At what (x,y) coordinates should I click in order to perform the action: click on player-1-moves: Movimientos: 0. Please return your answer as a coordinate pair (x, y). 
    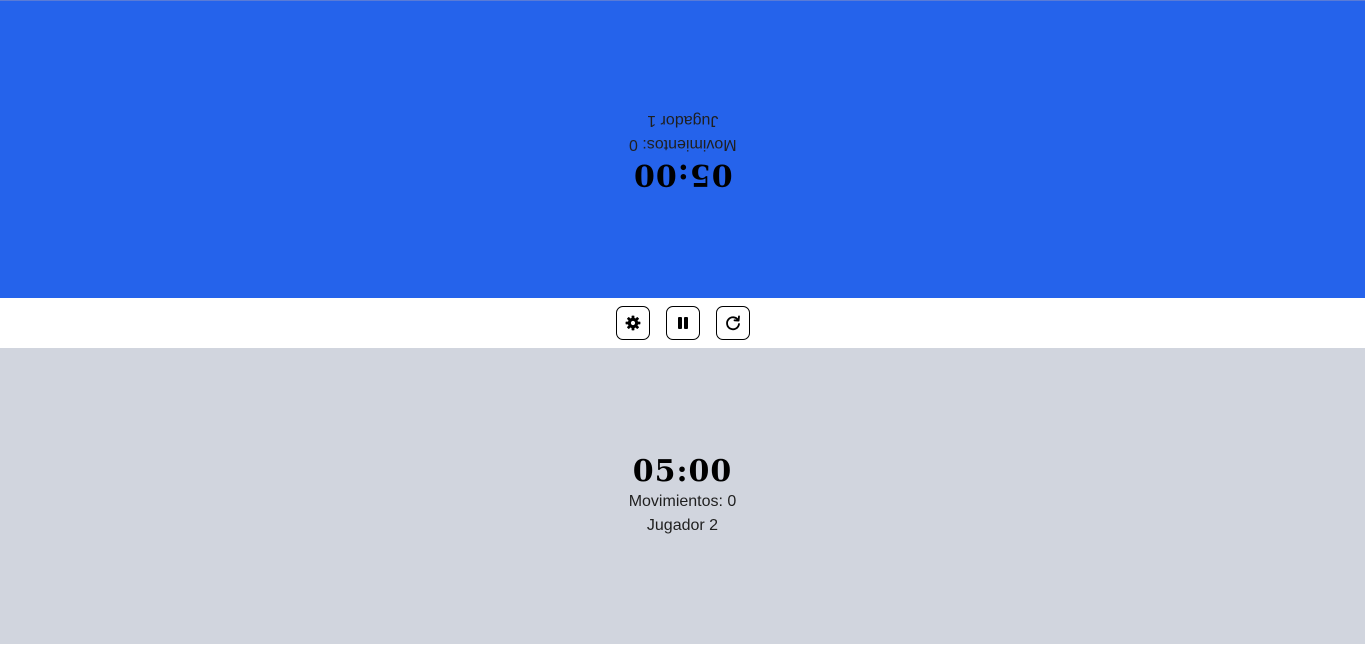
    Looking at the image, I should click on (682, 144).